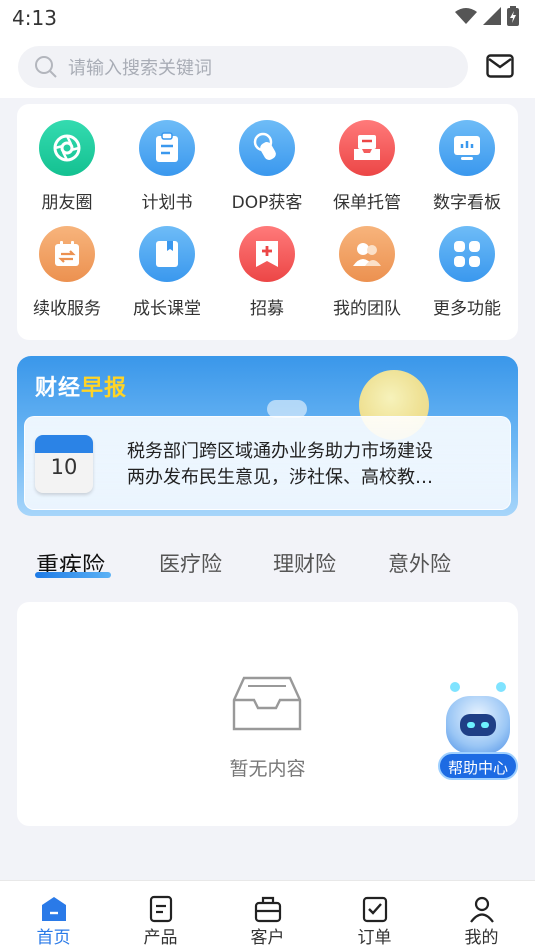 This screenshot has width=535, height=951. I want to click on grid-item-dop: DOP获客, so click(267, 158).